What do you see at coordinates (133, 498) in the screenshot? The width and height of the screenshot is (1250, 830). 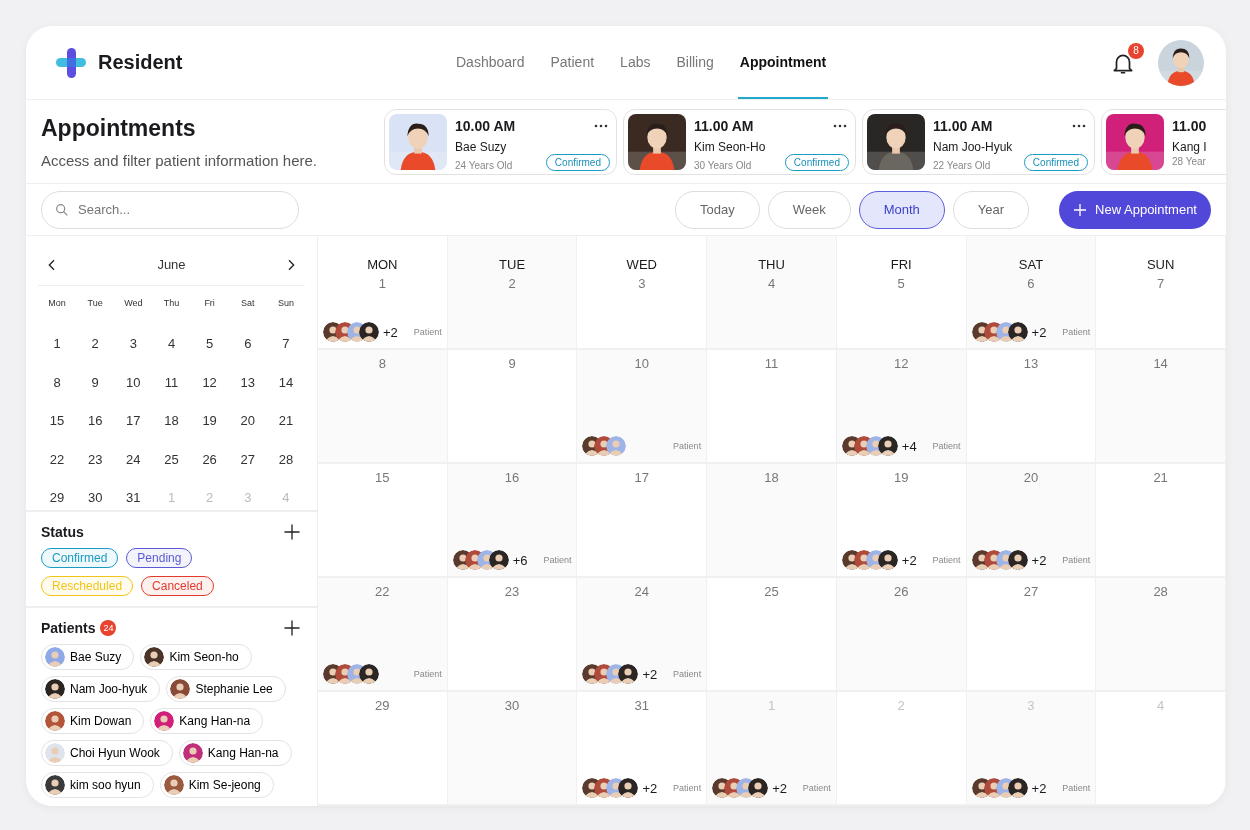 I see `calendar-day: 31` at bounding box center [133, 498].